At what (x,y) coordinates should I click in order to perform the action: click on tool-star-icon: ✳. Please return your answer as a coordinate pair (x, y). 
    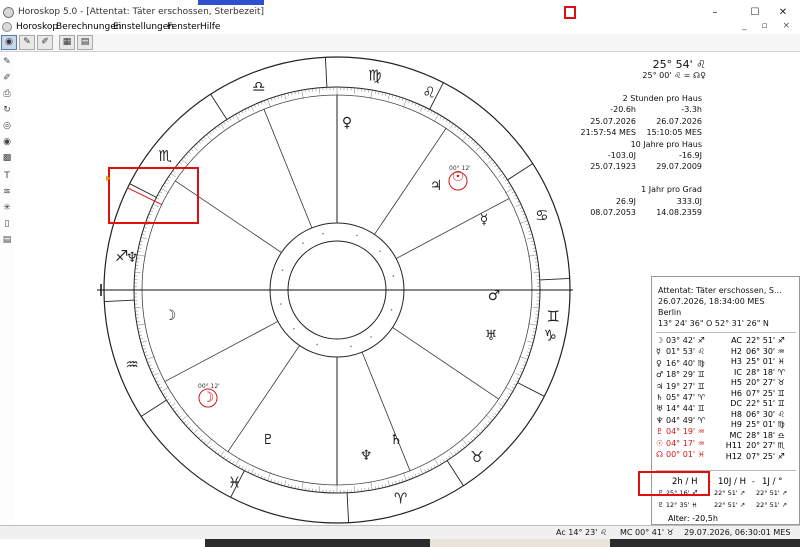
    Looking at the image, I should click on (7, 208).